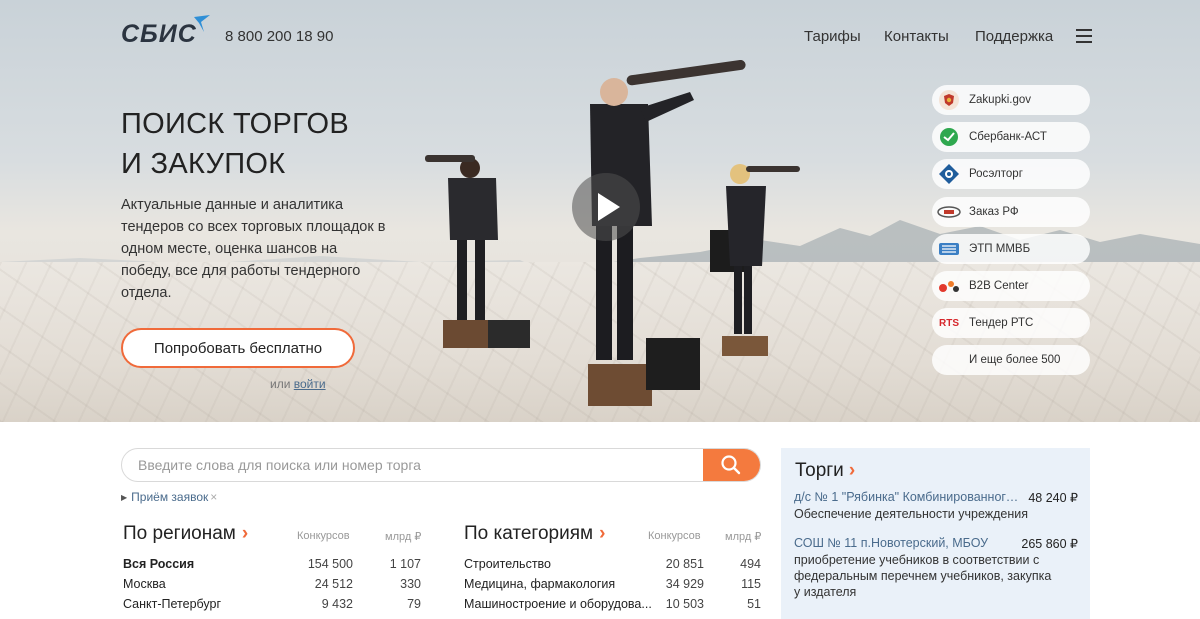 Image resolution: width=1200 pixels, height=619 pixels. Describe the element at coordinates (414, 604) in the screenshot. I see `region-sum: 79` at that location.